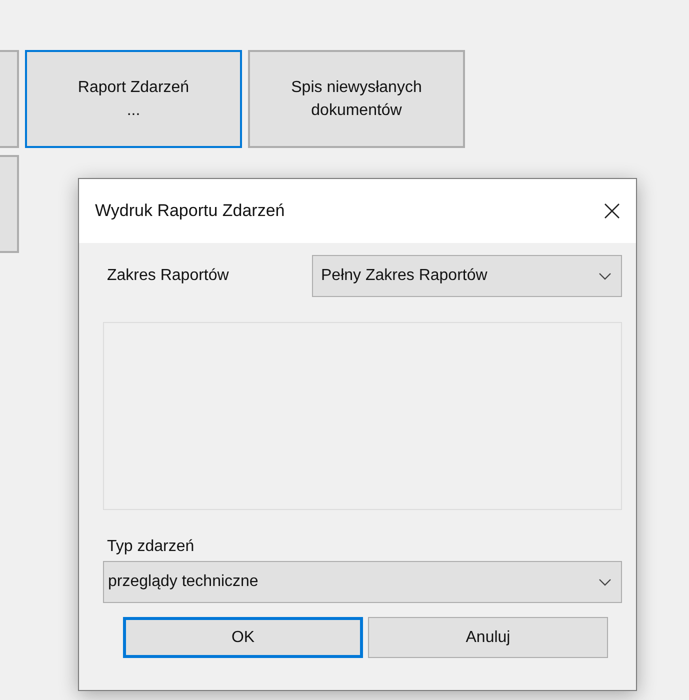 The height and width of the screenshot is (700, 689). I want to click on toolbar-button: Spis niewysłanych dokumentów, so click(356, 99).